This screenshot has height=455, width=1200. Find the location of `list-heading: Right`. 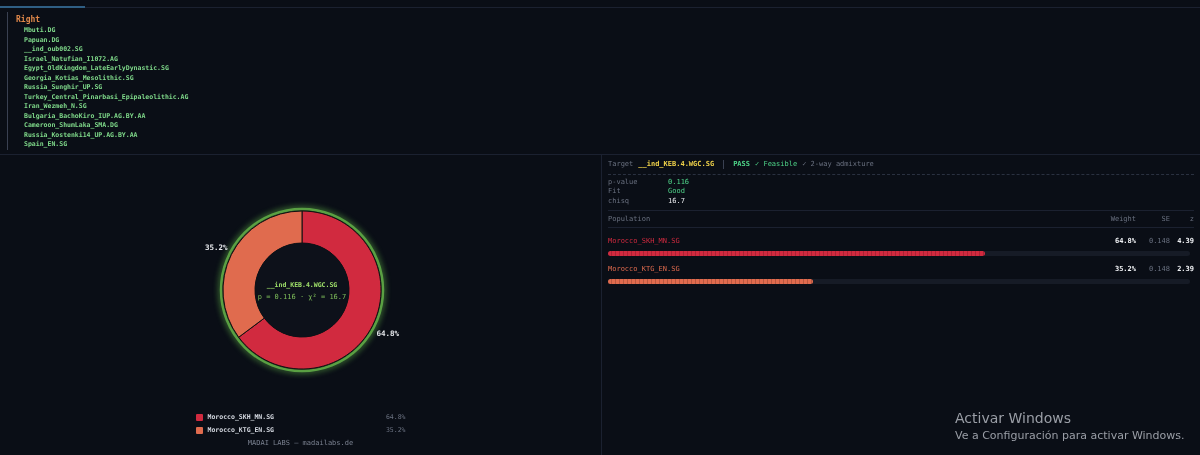

list-heading: Right is located at coordinates (28, 19).